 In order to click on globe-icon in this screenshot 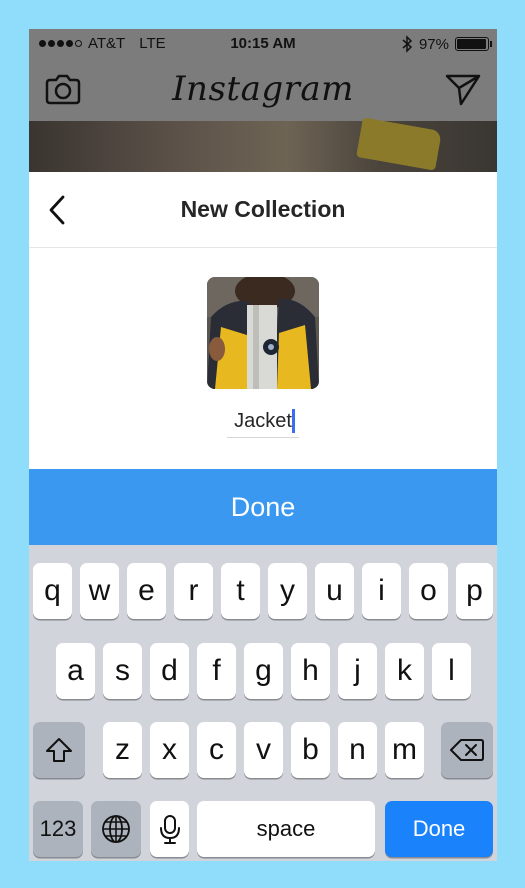, I will do `click(116, 829)`.